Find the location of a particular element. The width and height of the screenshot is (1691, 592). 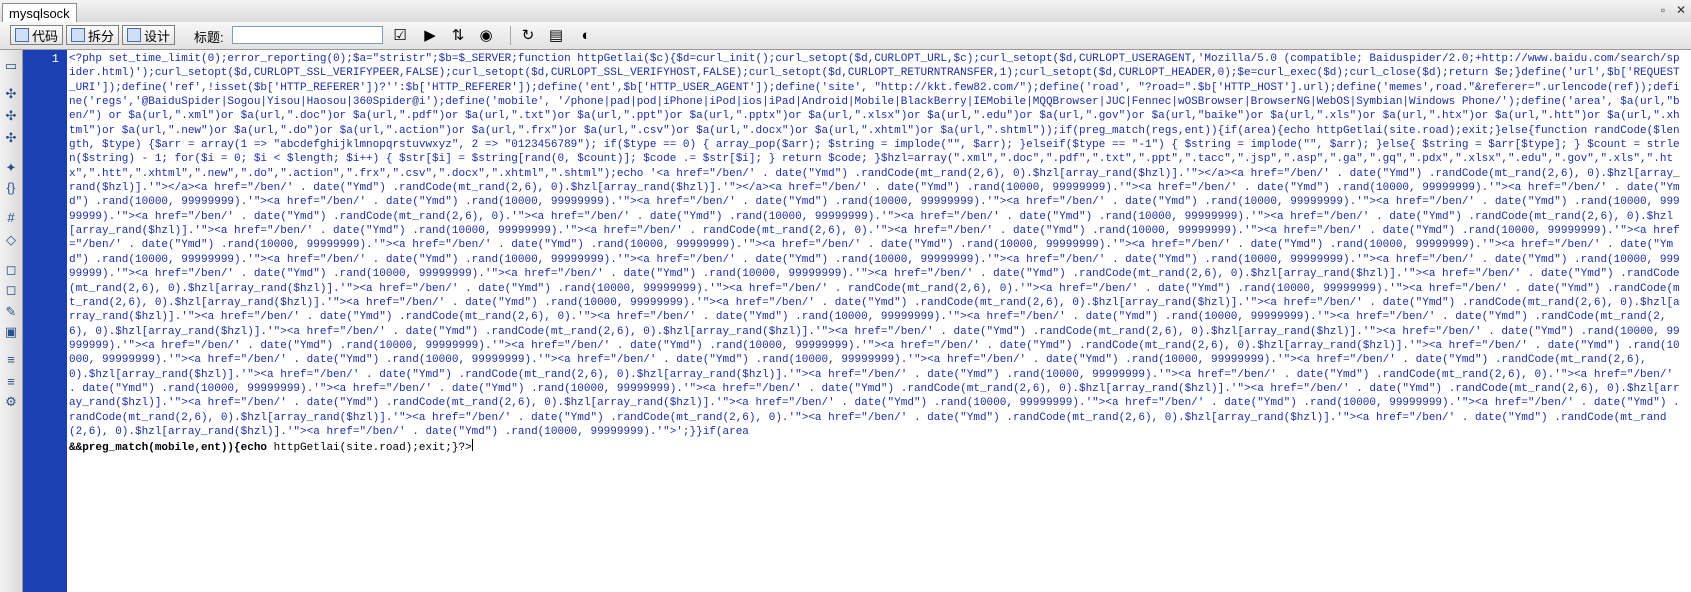

refresh-design-icon: ⇅ is located at coordinates (458, 35).